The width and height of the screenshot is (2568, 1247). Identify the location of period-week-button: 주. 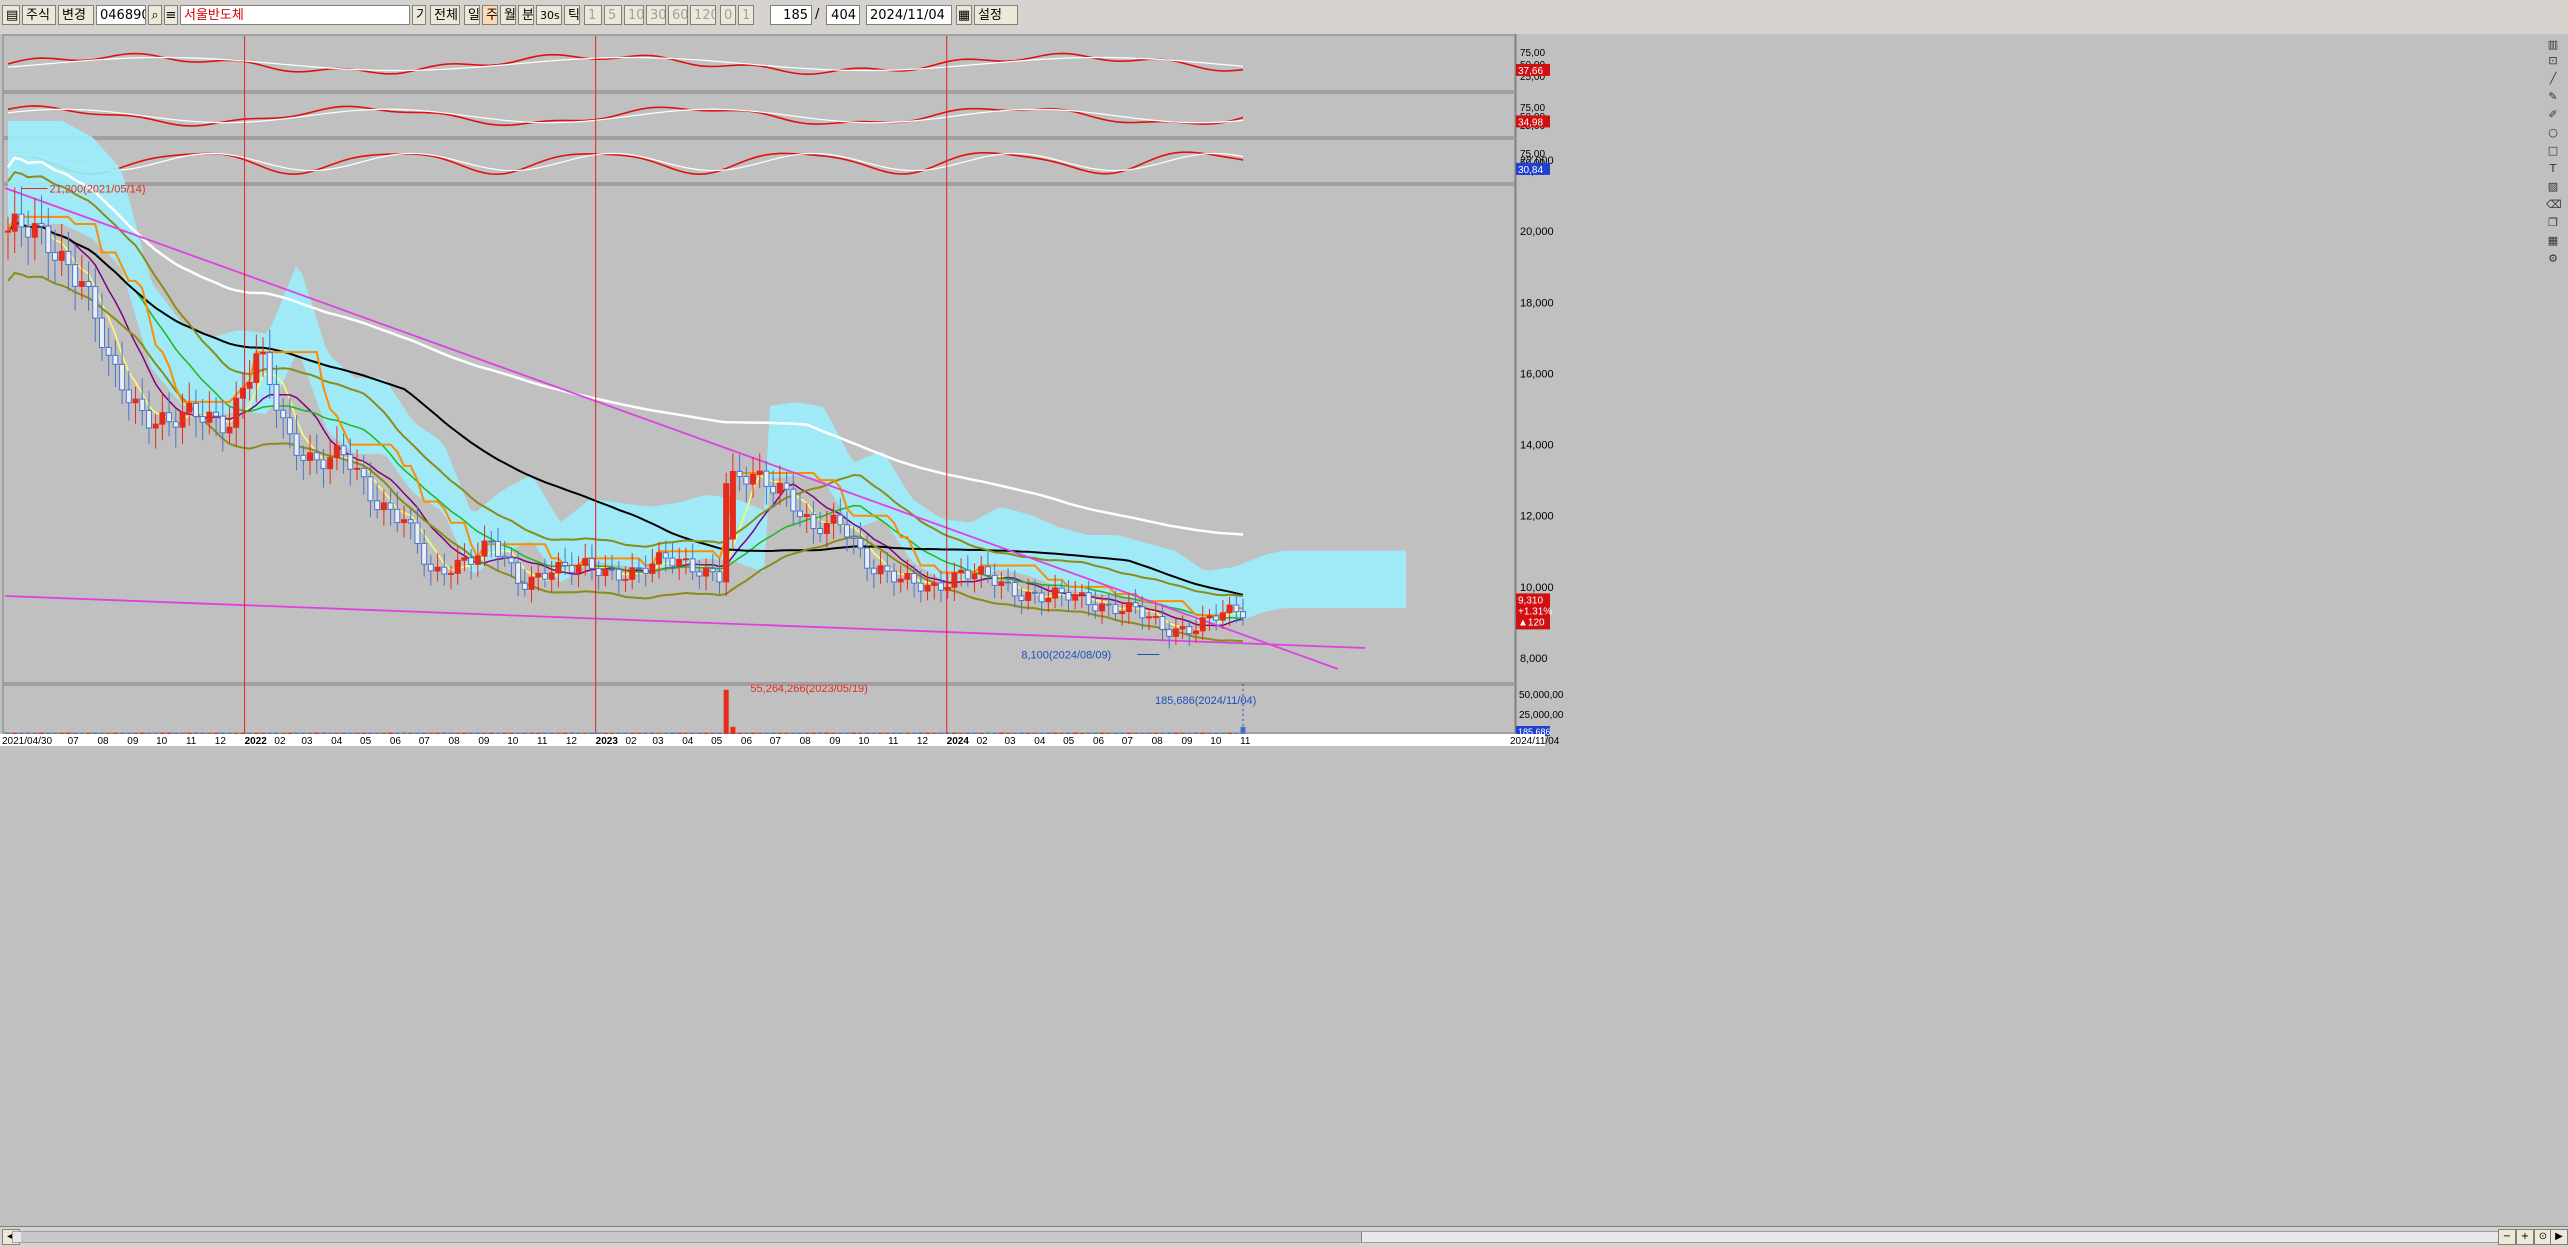
(490, 15).